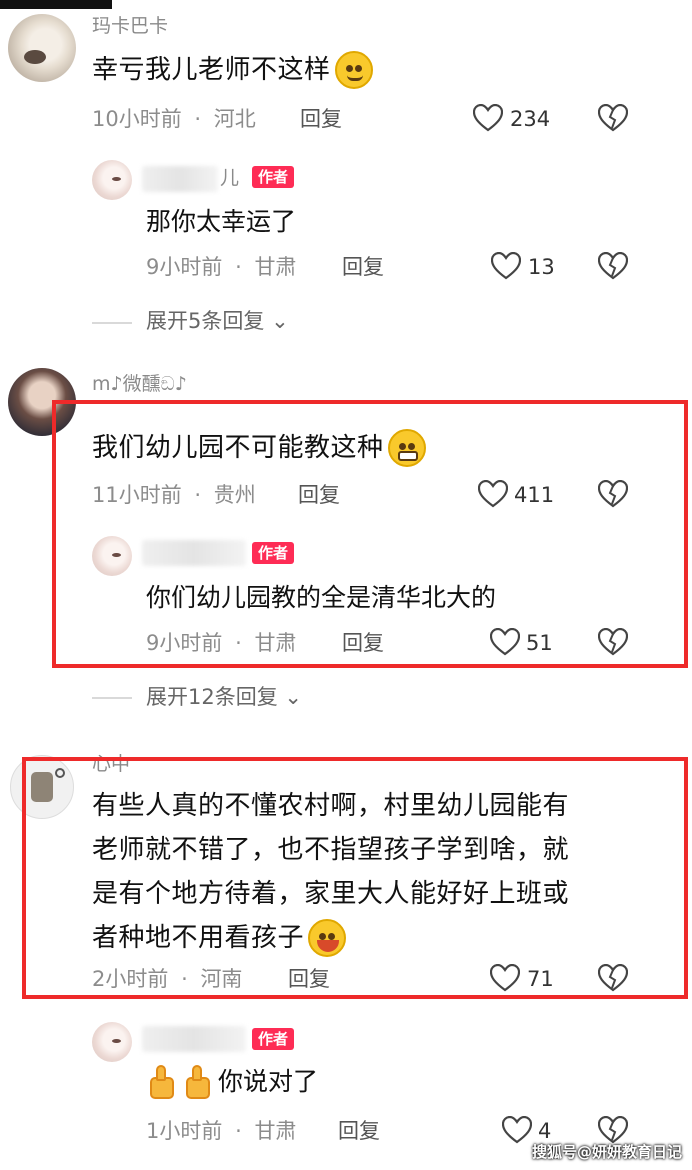 This screenshot has height=1170, width=692. Describe the element at coordinates (327, 938) in the screenshot. I see `laughing-emoji-icon` at that location.